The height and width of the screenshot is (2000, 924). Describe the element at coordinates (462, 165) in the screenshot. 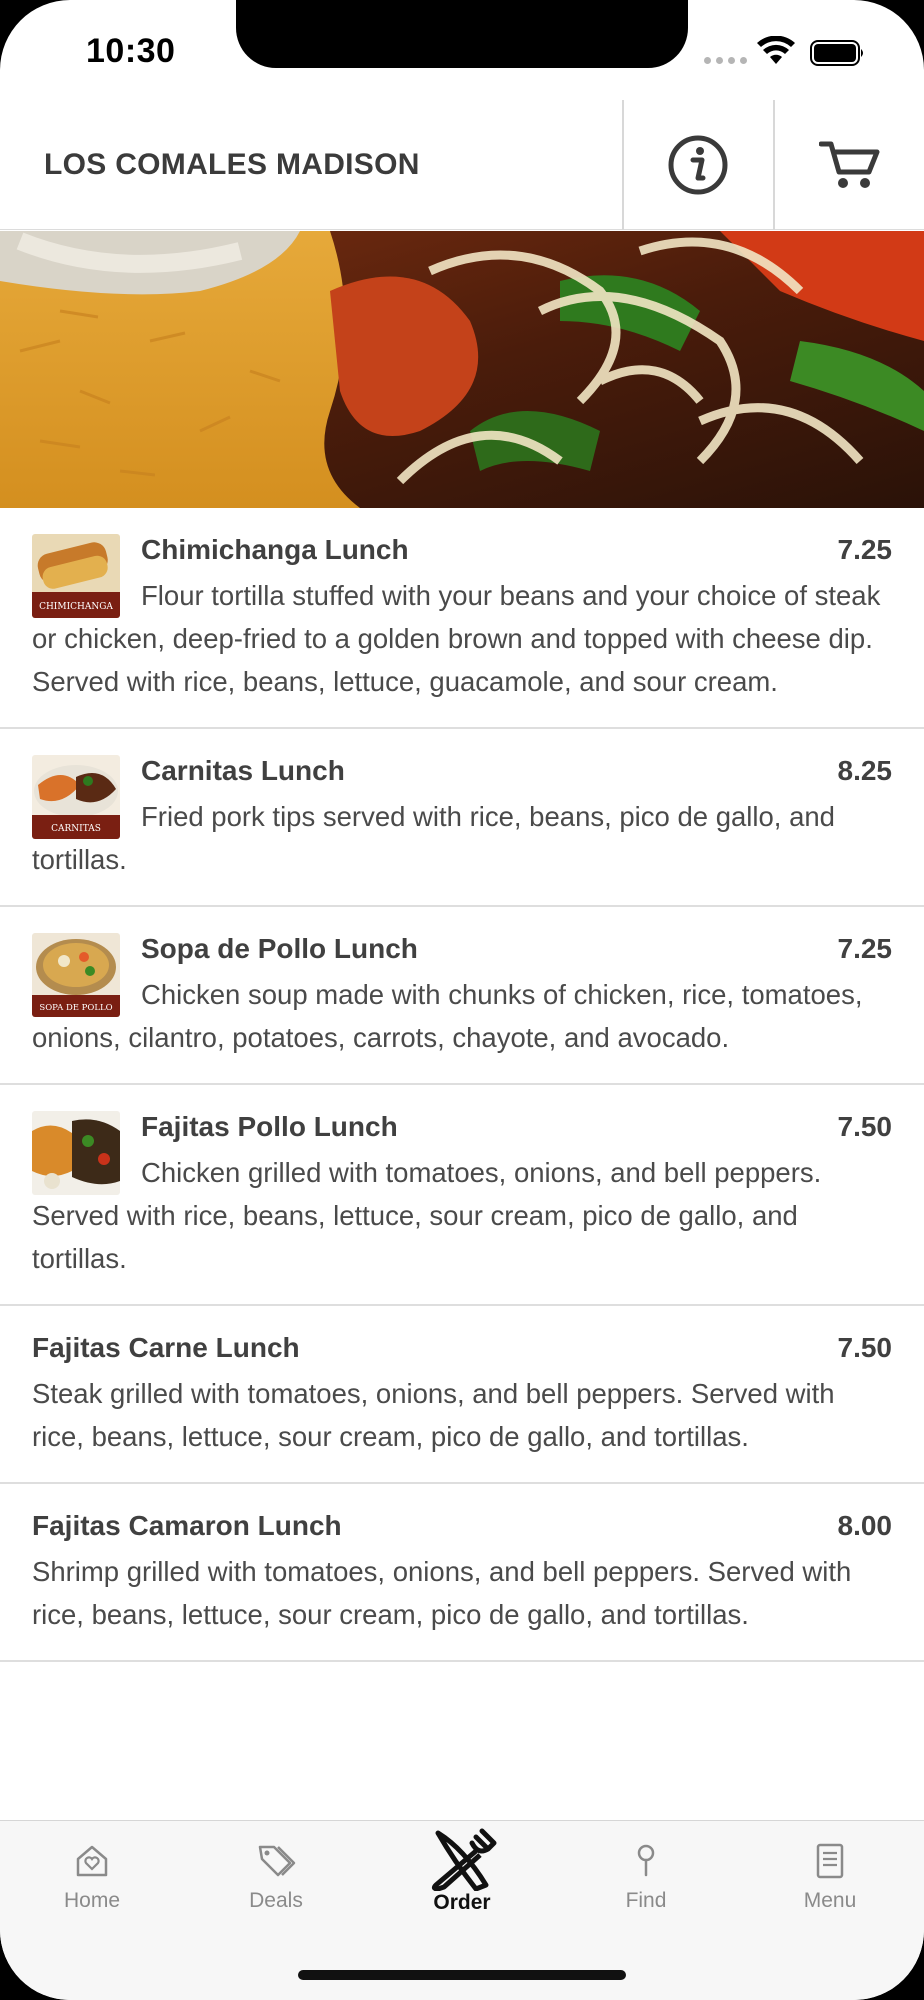

I see `app-header: LOS COMALES MADISON` at that location.